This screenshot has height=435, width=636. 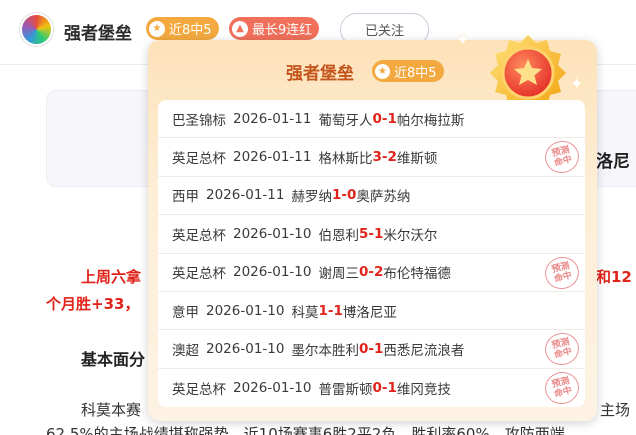 I want to click on match-row: 英足总杯 2026-01-11 格林斯比 3 - 2 维斯顿 预测 命中, so click(x=371, y=157).